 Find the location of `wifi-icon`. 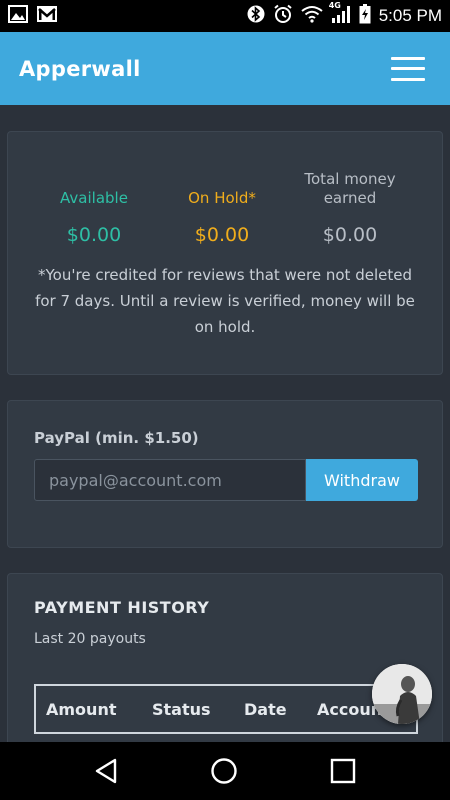

wifi-icon is located at coordinates (312, 16).